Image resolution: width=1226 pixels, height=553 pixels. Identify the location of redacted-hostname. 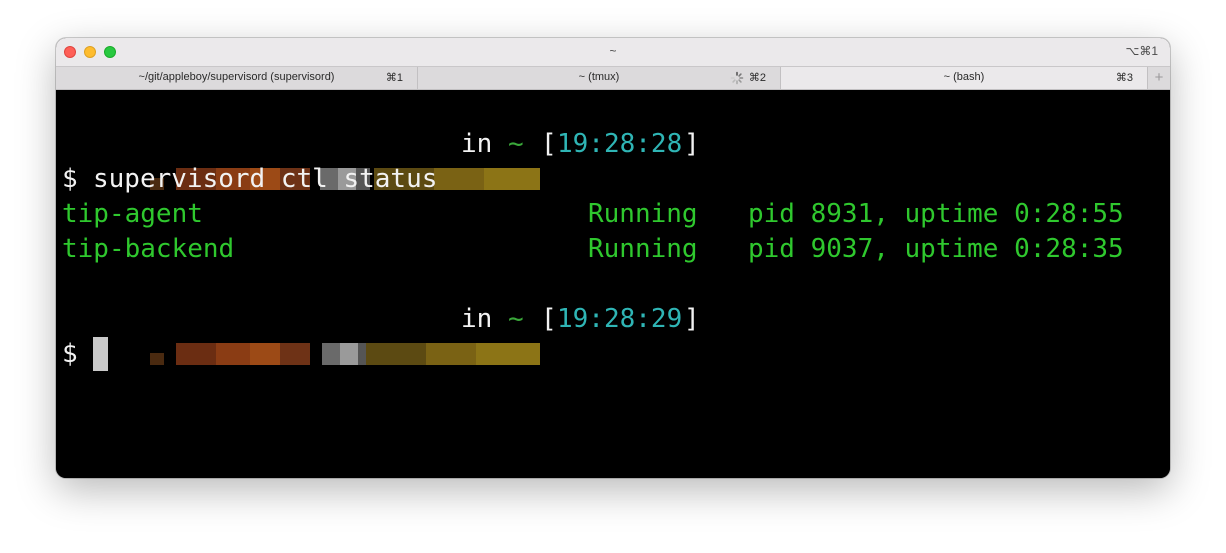
(344, 354).